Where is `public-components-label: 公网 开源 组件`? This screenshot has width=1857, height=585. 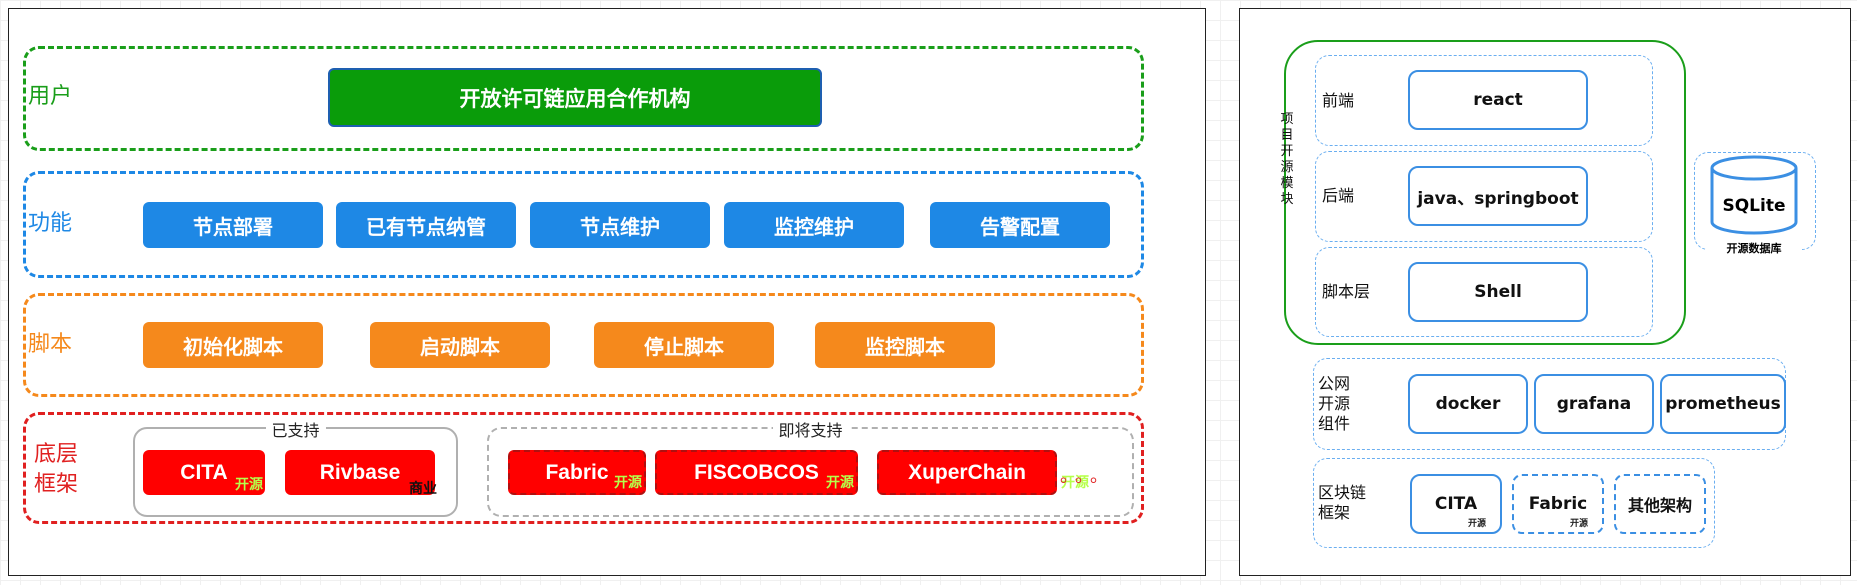 public-components-label: 公网 开源 组件 is located at coordinates (1334, 403).